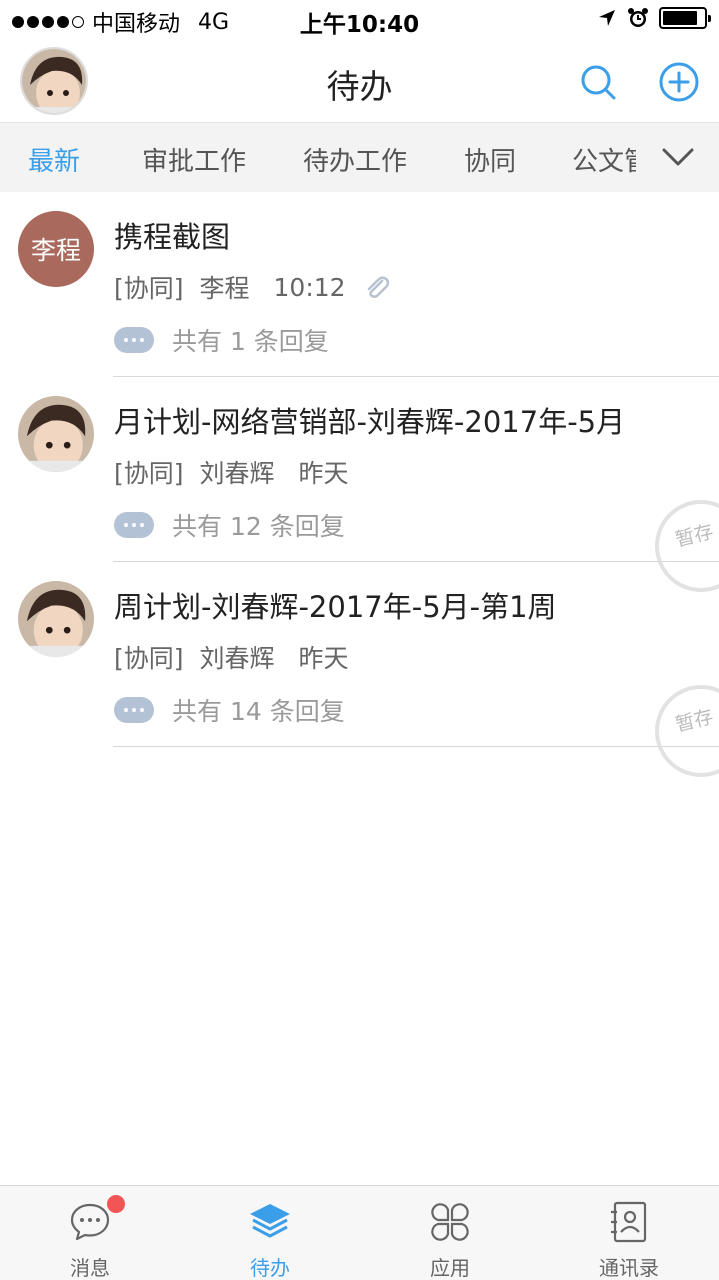 The width and height of the screenshot is (719, 1280). Describe the element at coordinates (309, 287) in the screenshot. I see `item-time: 10:12` at that location.